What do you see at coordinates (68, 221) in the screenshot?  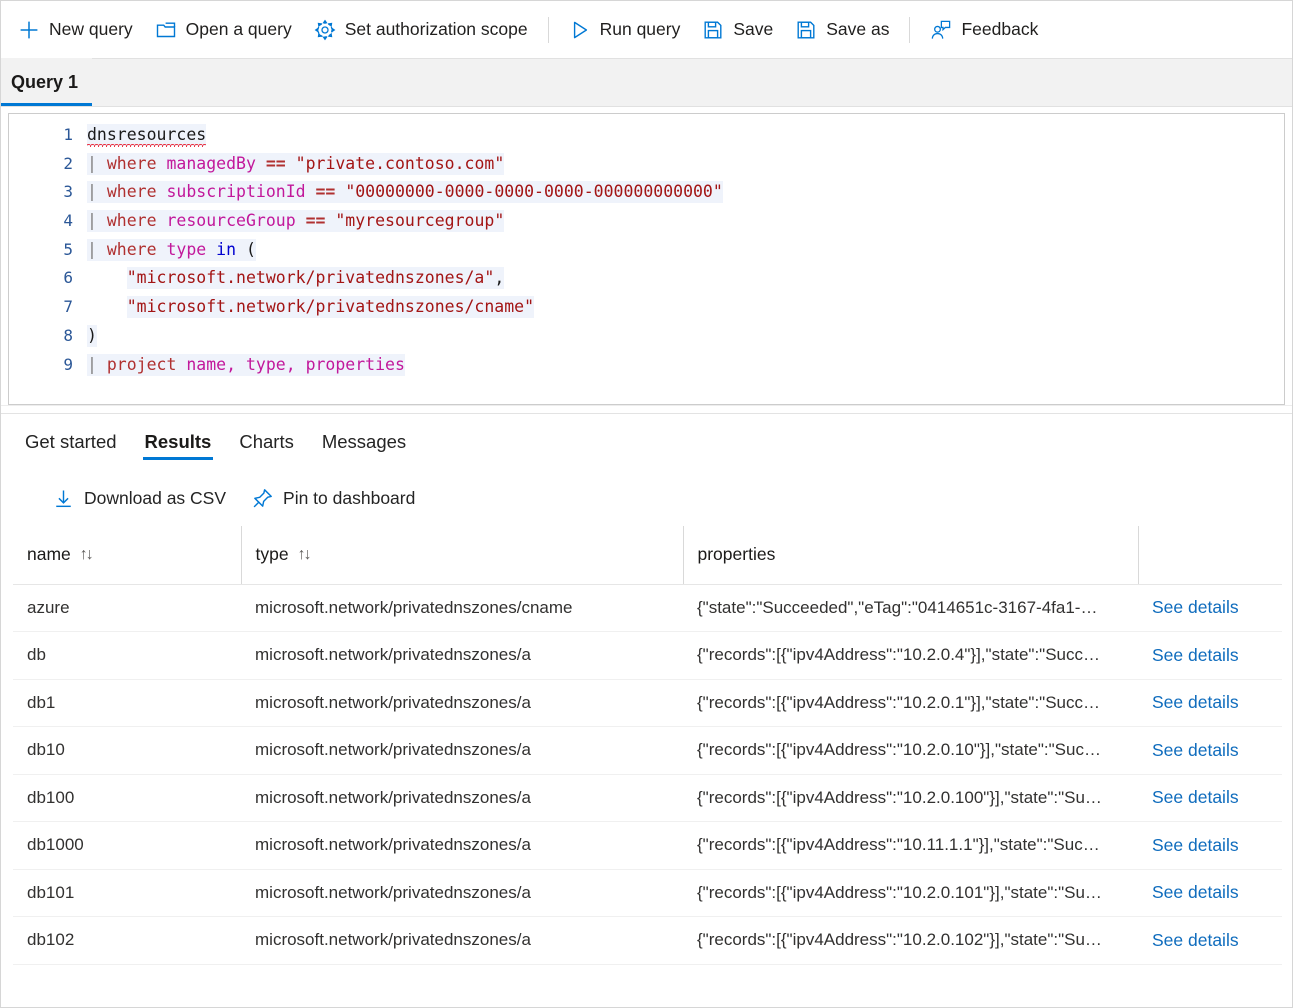 I see `line-number: 4` at bounding box center [68, 221].